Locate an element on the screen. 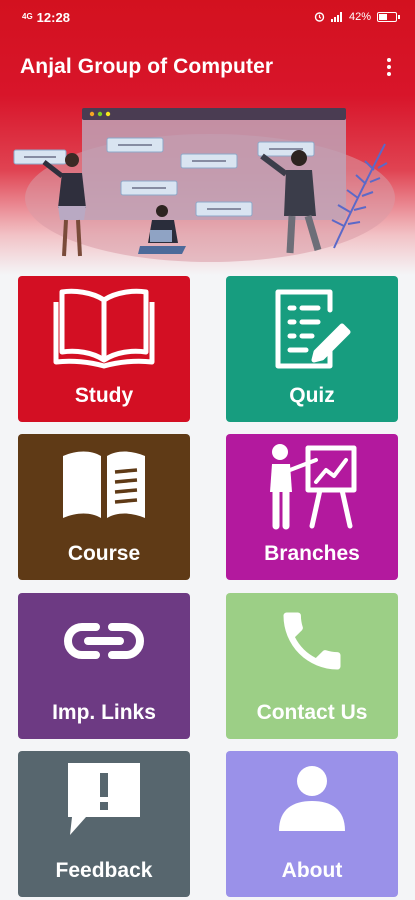 The width and height of the screenshot is (415, 900). tile-imp-links: Imp. Links is located at coordinates (104, 666).